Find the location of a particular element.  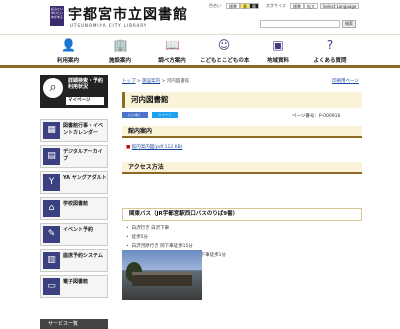

sidebar-item-ya: Y YA ヤングアダルト is located at coordinates (74, 182).